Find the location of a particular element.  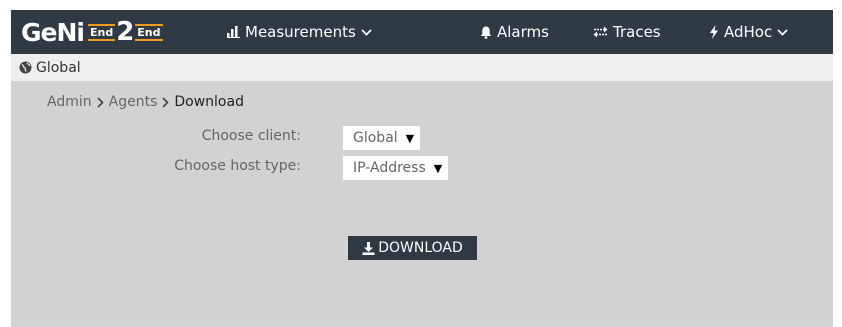

host-type-select: IP-Address ▼ is located at coordinates (396, 168).